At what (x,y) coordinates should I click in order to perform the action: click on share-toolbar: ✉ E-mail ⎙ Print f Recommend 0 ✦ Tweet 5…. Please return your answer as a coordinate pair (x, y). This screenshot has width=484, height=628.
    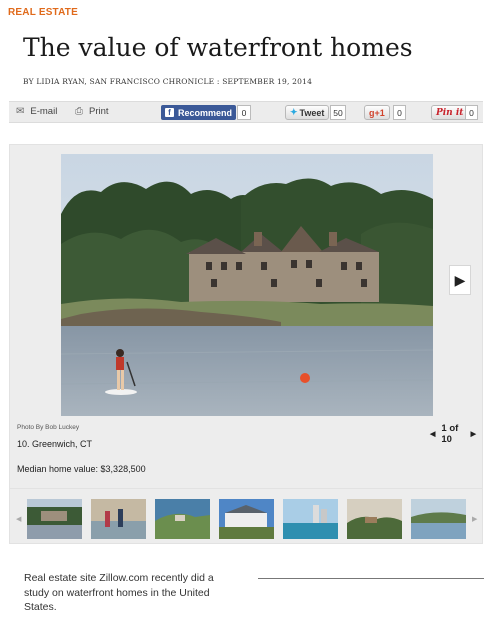
    Looking at the image, I should click on (246, 112).